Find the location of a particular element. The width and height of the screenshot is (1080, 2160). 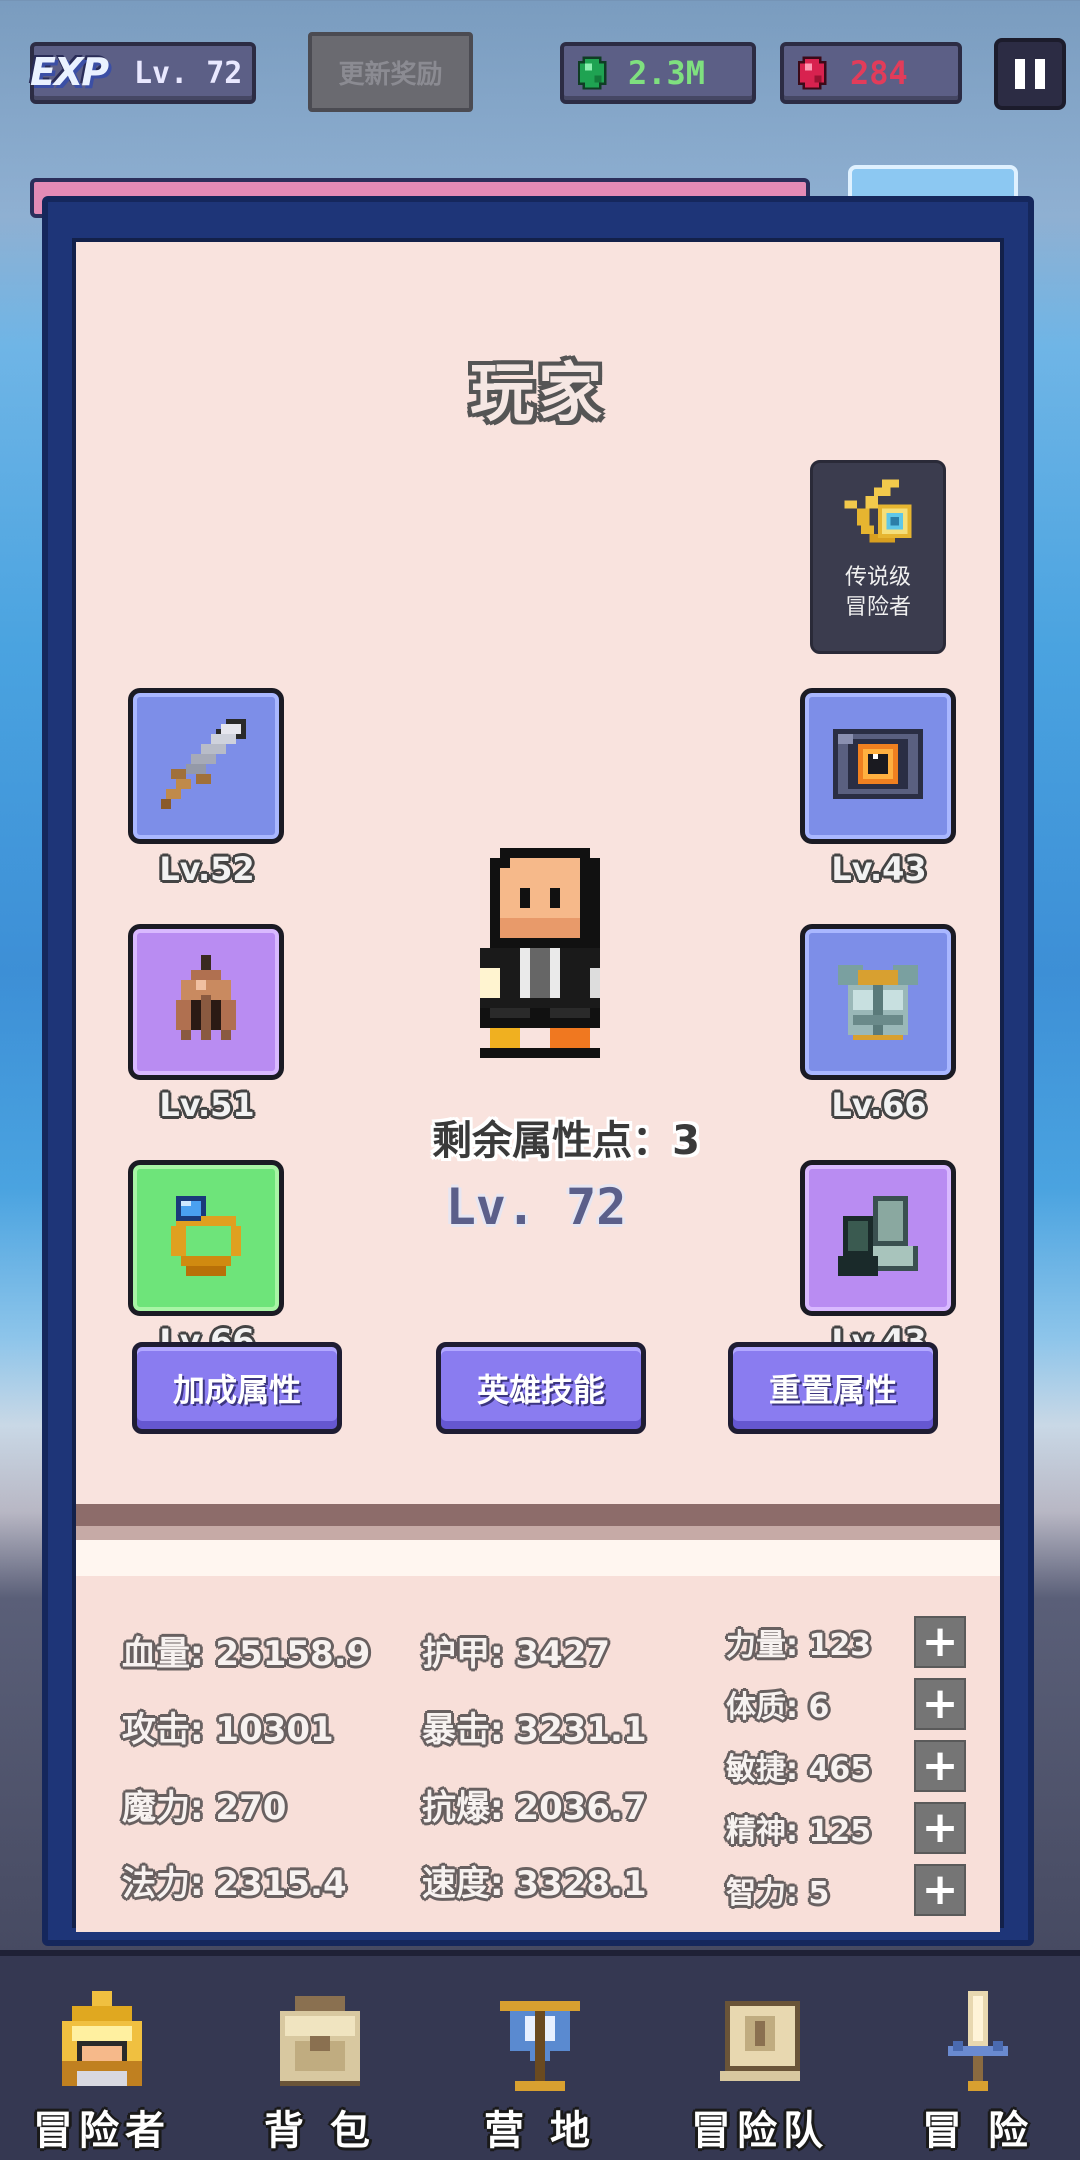

eye-amulet-icon is located at coordinates (878, 766).